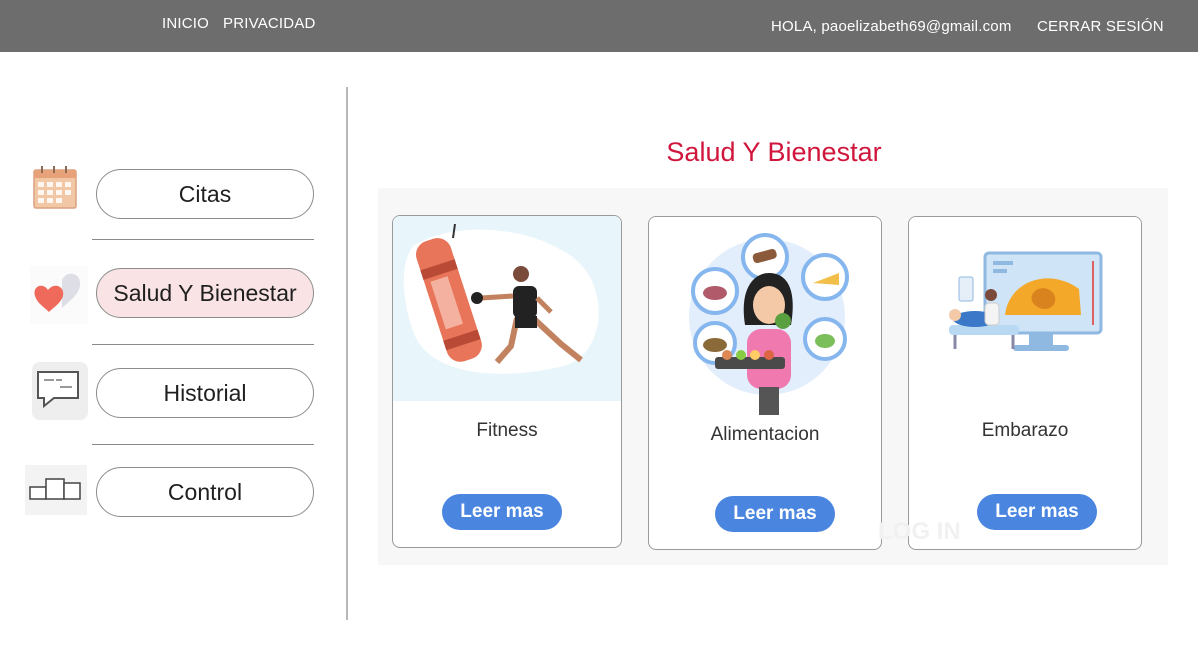 This screenshot has height=671, width=1198. I want to click on user-greeting: HOLA, paoelizabeth69@gmail.com, so click(891, 26).